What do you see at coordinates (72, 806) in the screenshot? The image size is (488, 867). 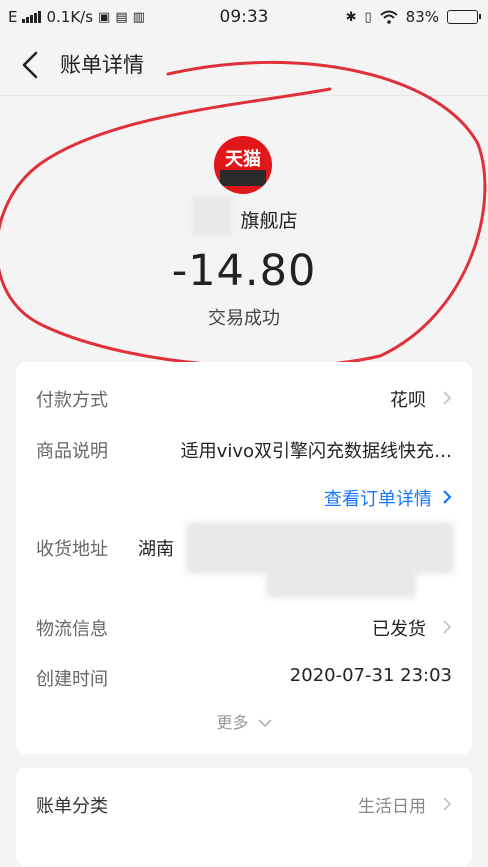 I see `category-label: 账单分类` at bounding box center [72, 806].